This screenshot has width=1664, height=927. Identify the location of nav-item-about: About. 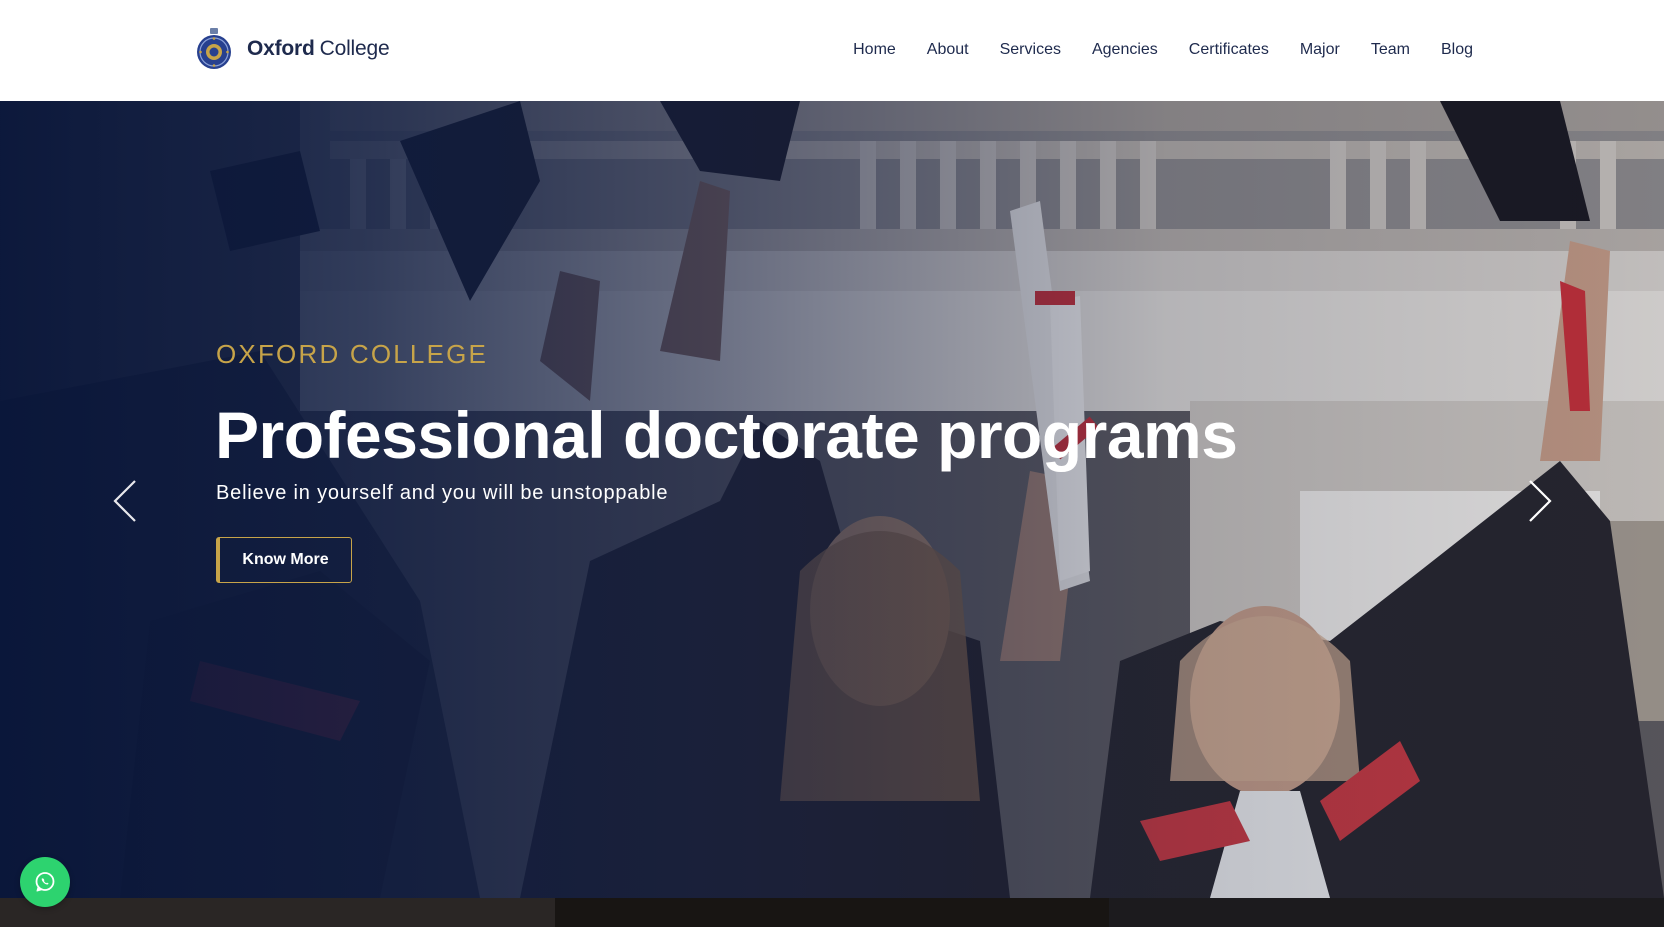
(948, 50).